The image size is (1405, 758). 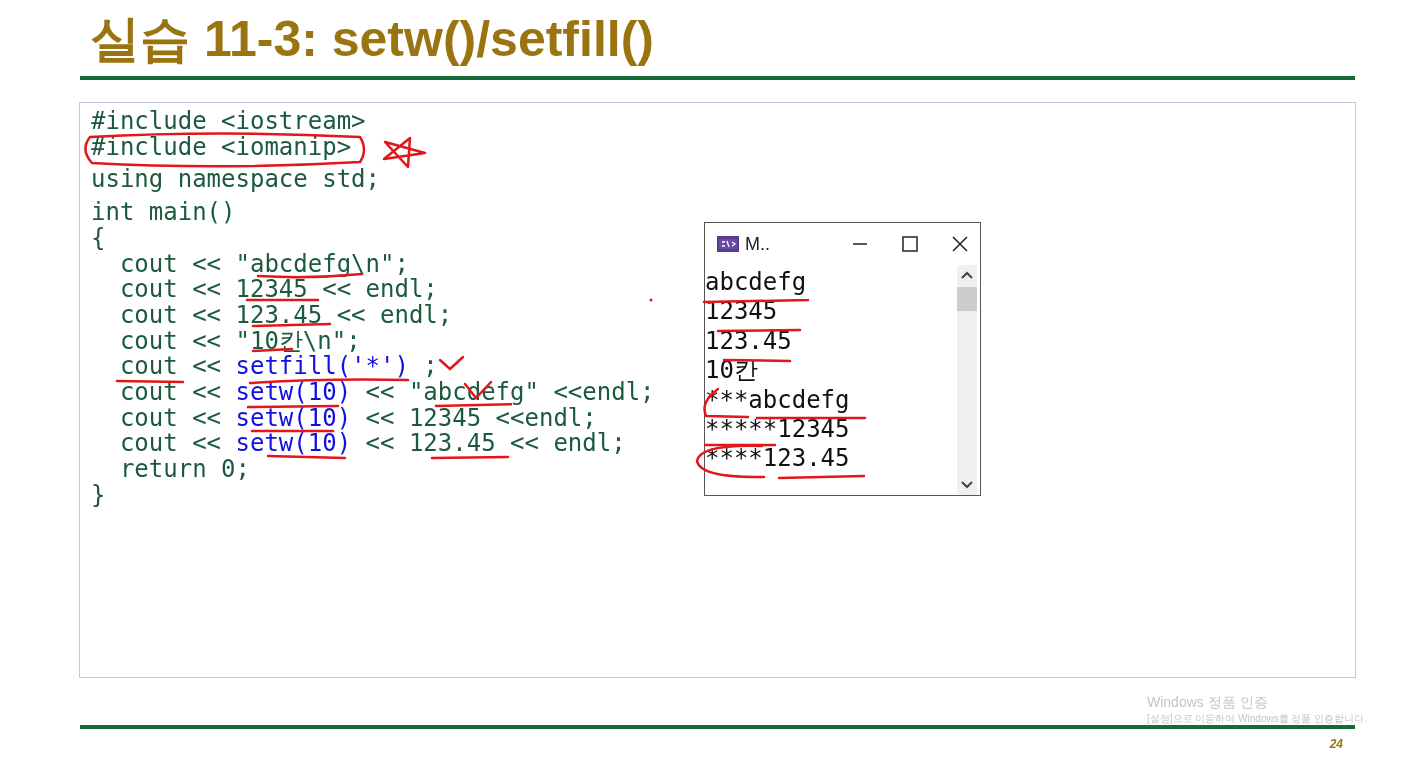 What do you see at coordinates (651, 300) in the screenshot?
I see `ink-dot` at bounding box center [651, 300].